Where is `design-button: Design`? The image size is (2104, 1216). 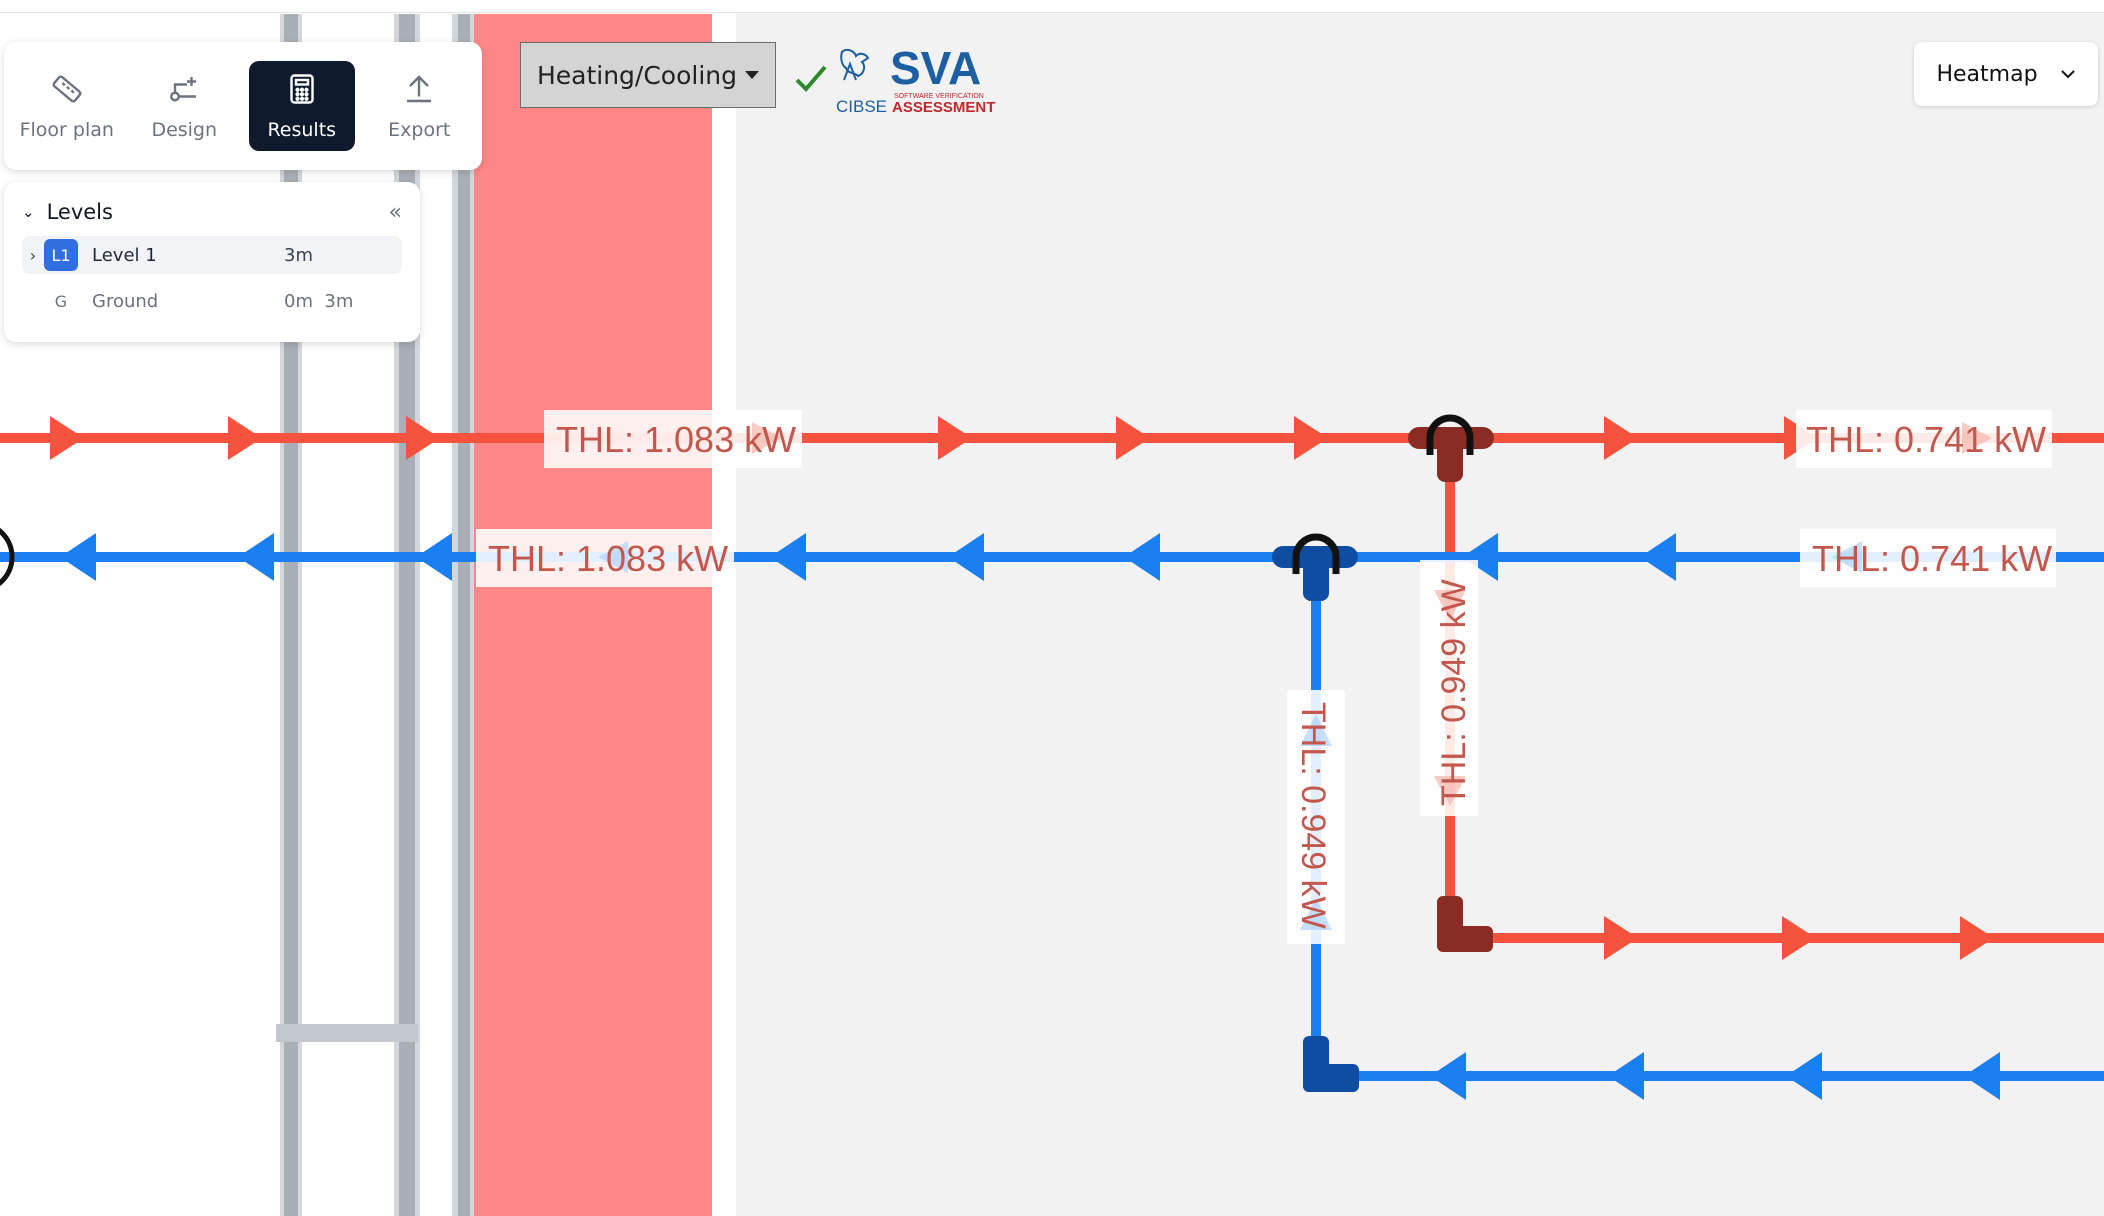
design-button: Design is located at coordinates (185, 106).